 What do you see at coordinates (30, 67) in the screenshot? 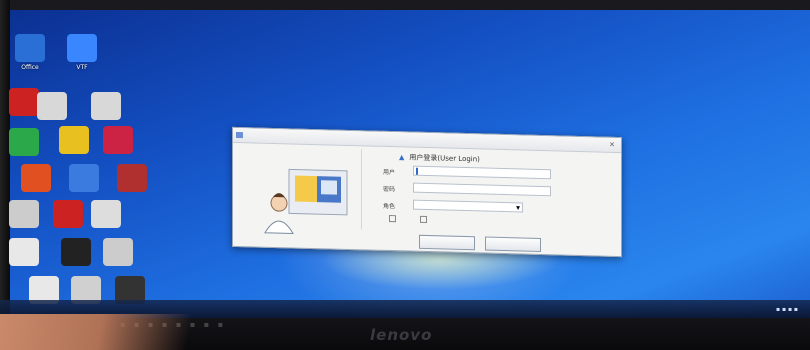
I see `desktop-icon-label: Office` at bounding box center [30, 67].